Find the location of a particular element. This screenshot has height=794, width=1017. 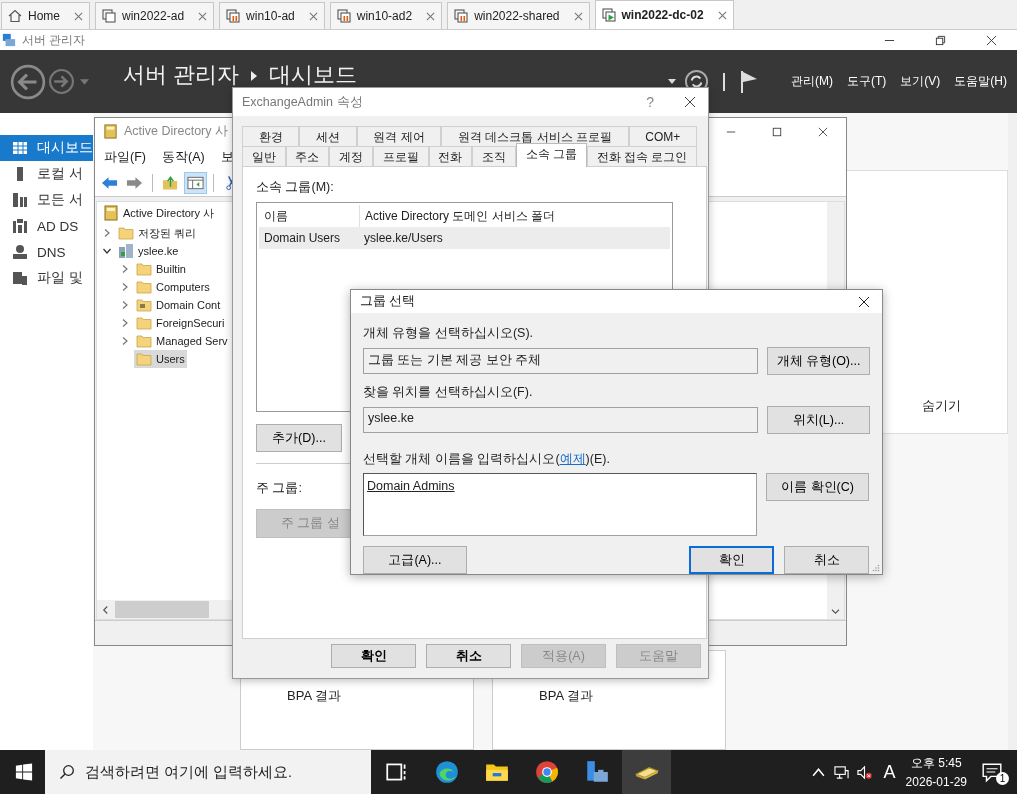

dialog-title: 그룹 선택 is located at coordinates (388, 301).